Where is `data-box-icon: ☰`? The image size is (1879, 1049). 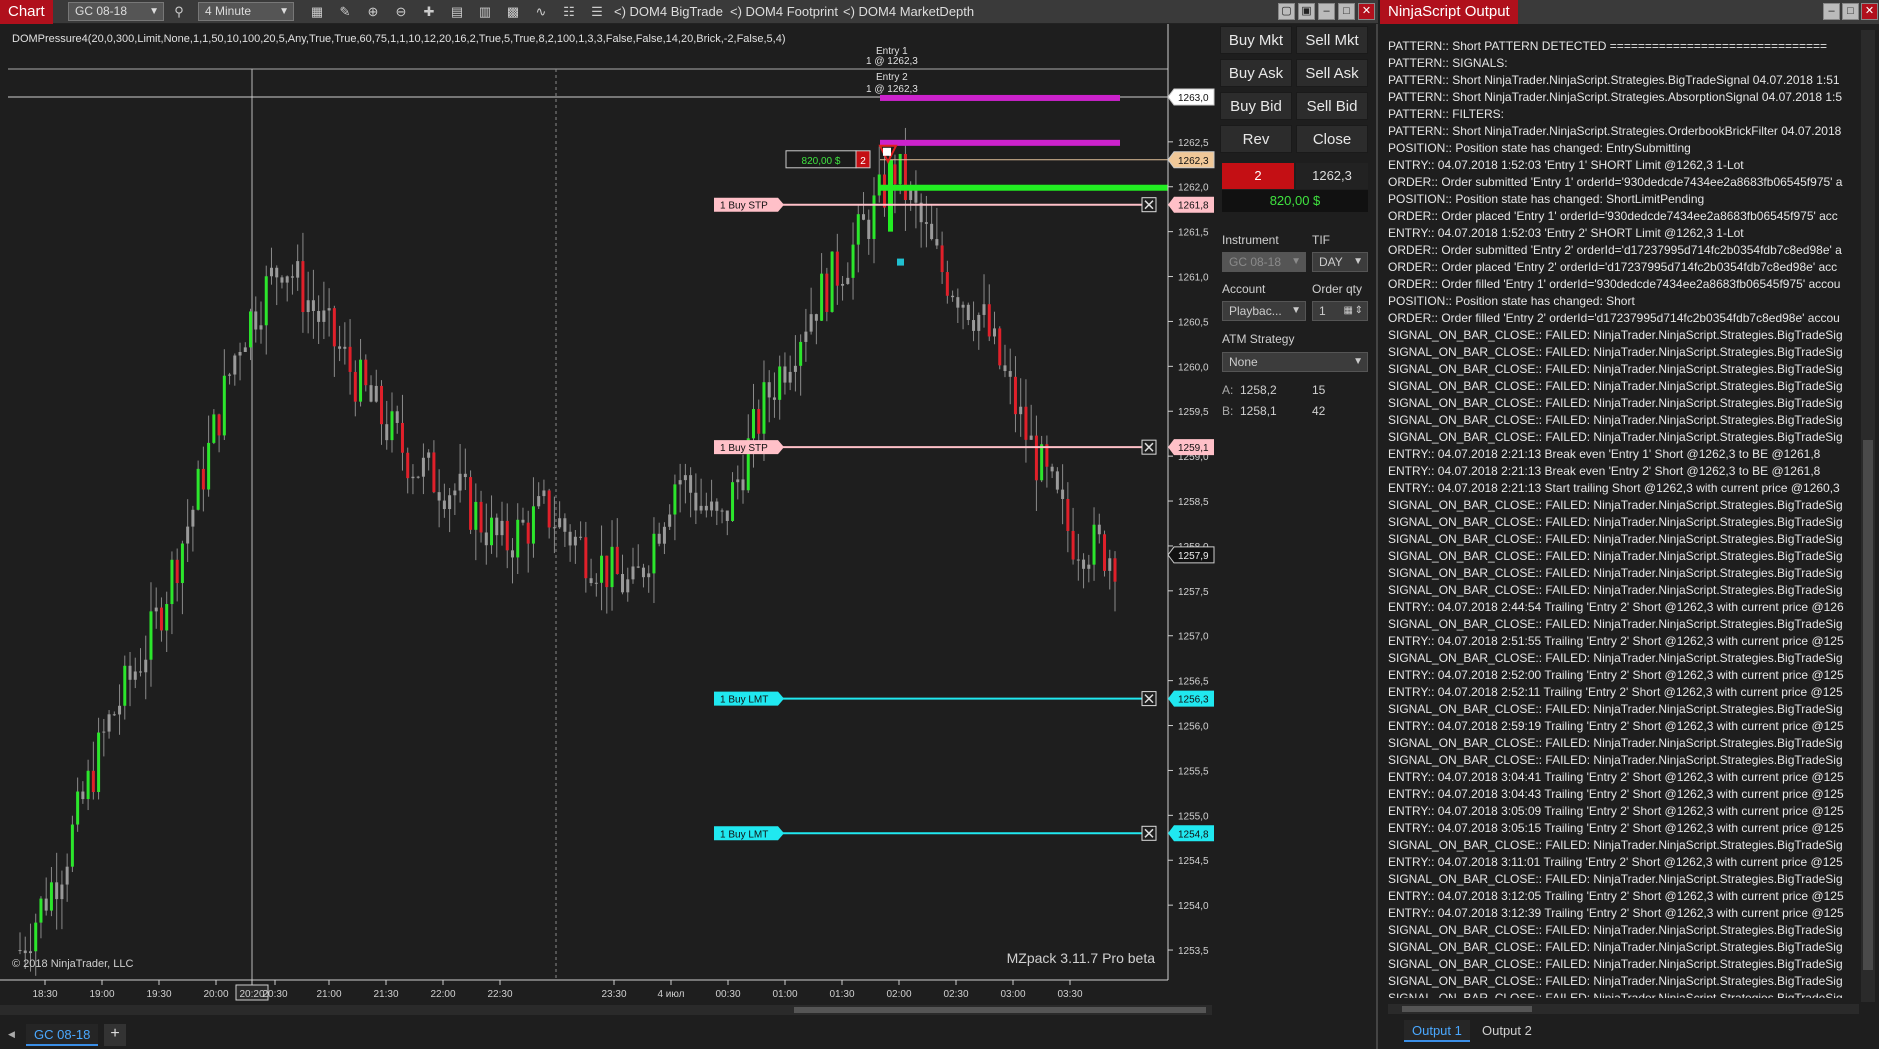 data-box-icon: ☰ is located at coordinates (597, 12).